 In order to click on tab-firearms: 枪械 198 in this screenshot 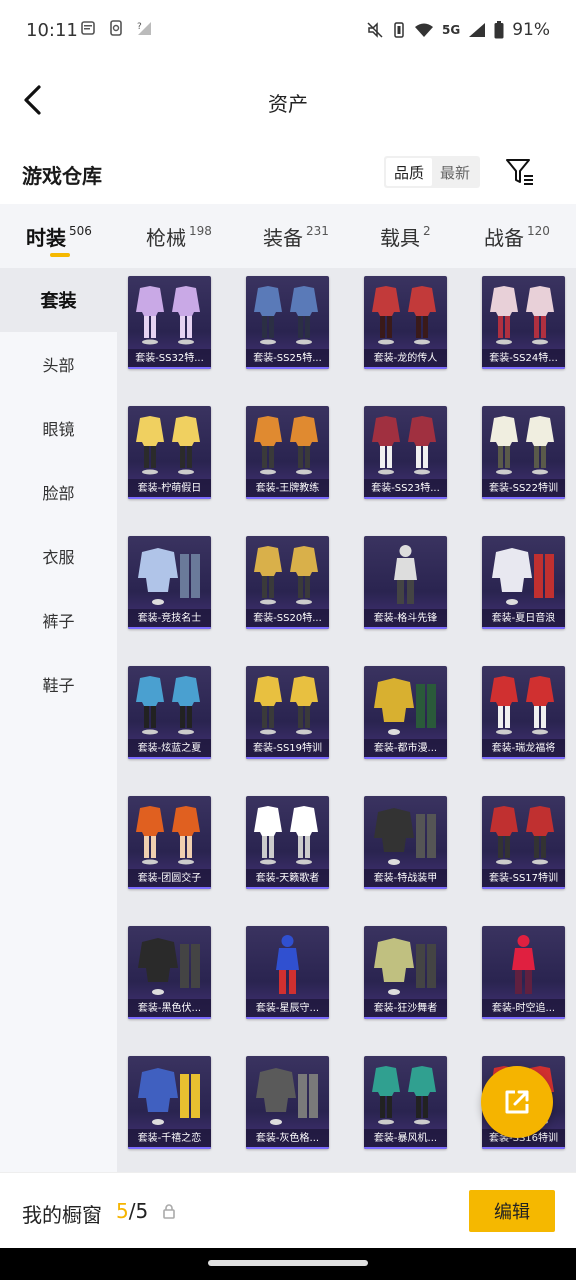, I will do `click(179, 236)`.